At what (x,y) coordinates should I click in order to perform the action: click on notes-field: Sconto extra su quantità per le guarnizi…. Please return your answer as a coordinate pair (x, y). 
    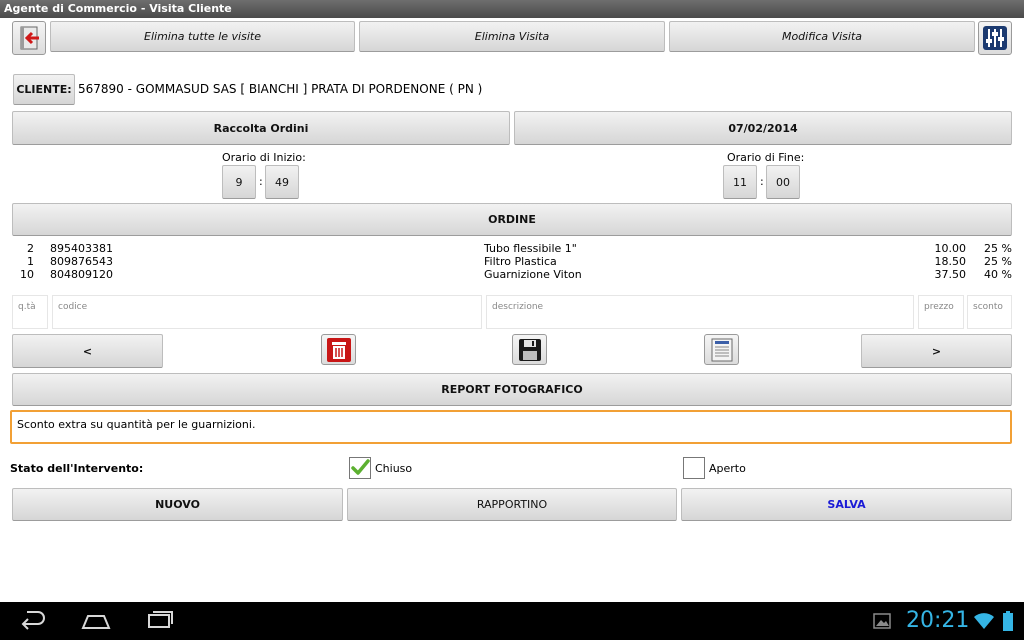
    Looking at the image, I should click on (511, 427).